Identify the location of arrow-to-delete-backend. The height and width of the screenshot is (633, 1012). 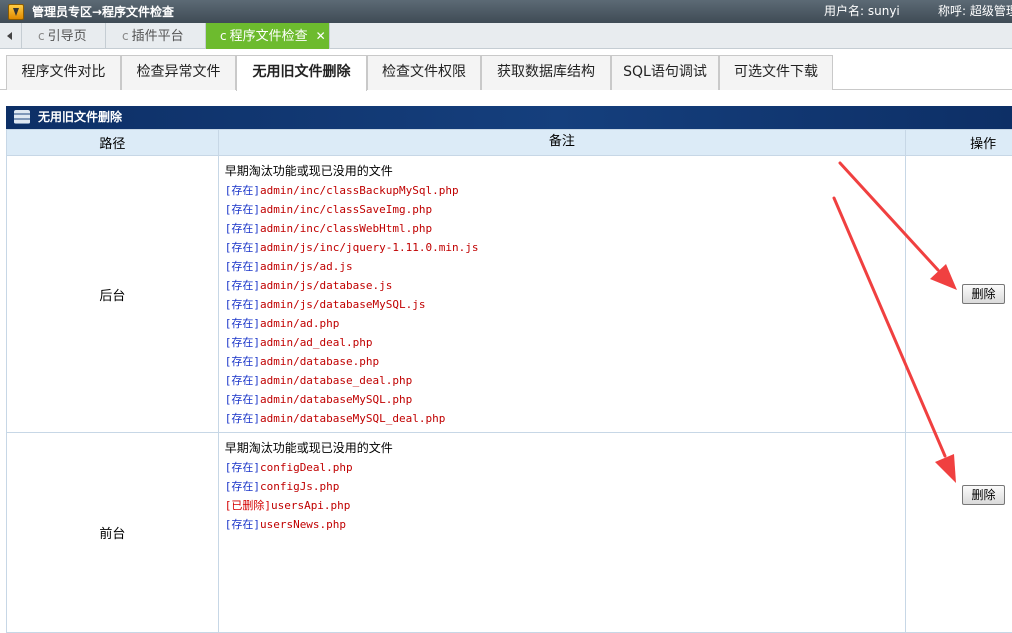
(889, 216).